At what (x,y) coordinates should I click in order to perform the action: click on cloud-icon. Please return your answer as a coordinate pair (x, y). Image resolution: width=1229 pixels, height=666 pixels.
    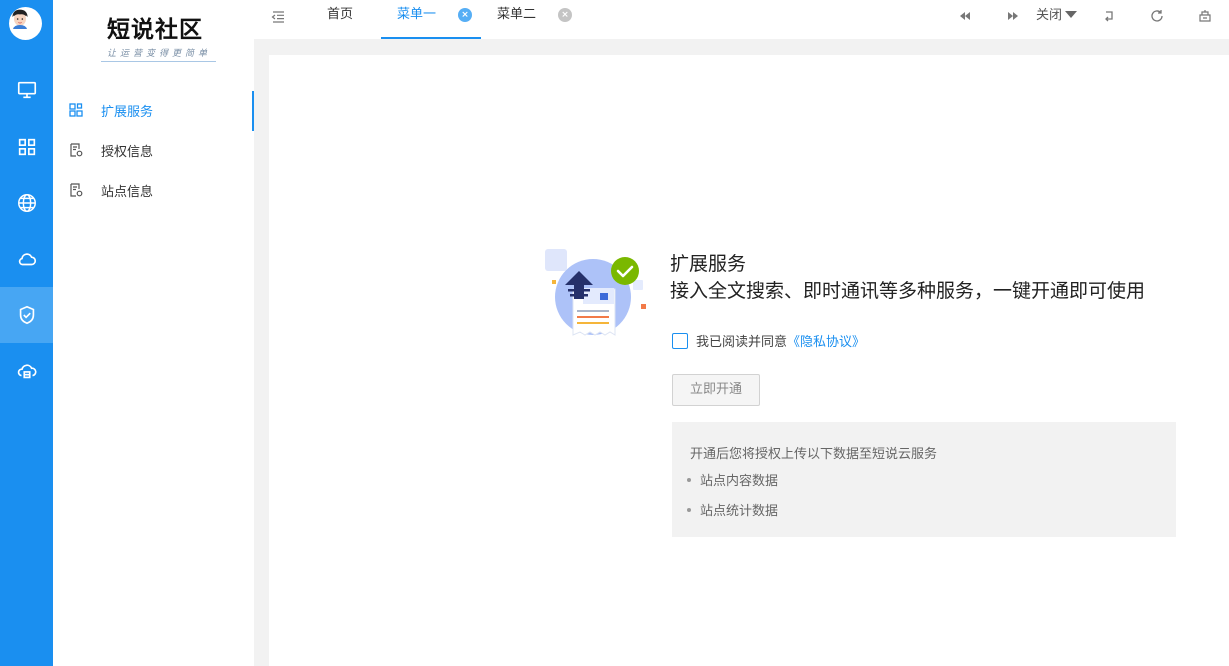
    Looking at the image, I should click on (27, 259).